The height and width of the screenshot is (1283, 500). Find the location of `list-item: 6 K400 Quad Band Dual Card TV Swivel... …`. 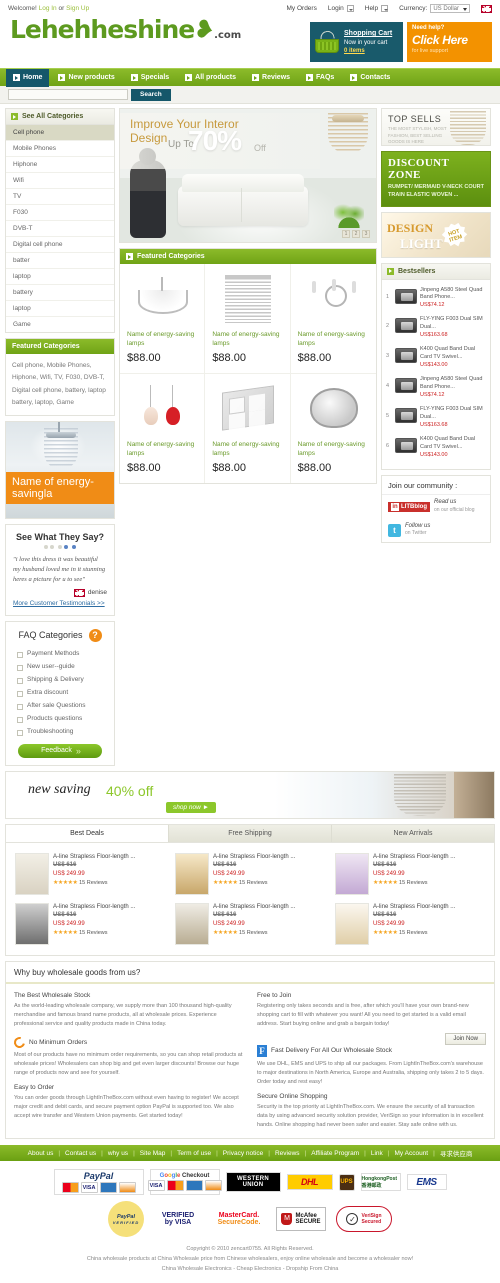

list-item: 6 K400 Quad Band Dual Card TV Swivel... … is located at coordinates (436, 448).